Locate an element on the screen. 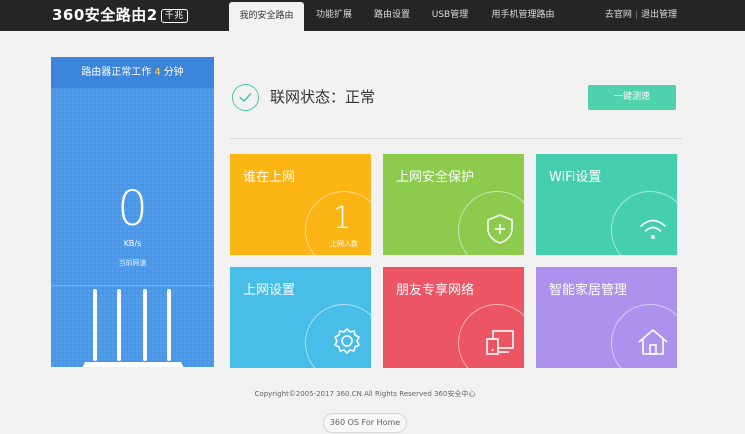 This screenshot has height=434, width=745. tile-title: WiFi设置 is located at coordinates (575, 177).